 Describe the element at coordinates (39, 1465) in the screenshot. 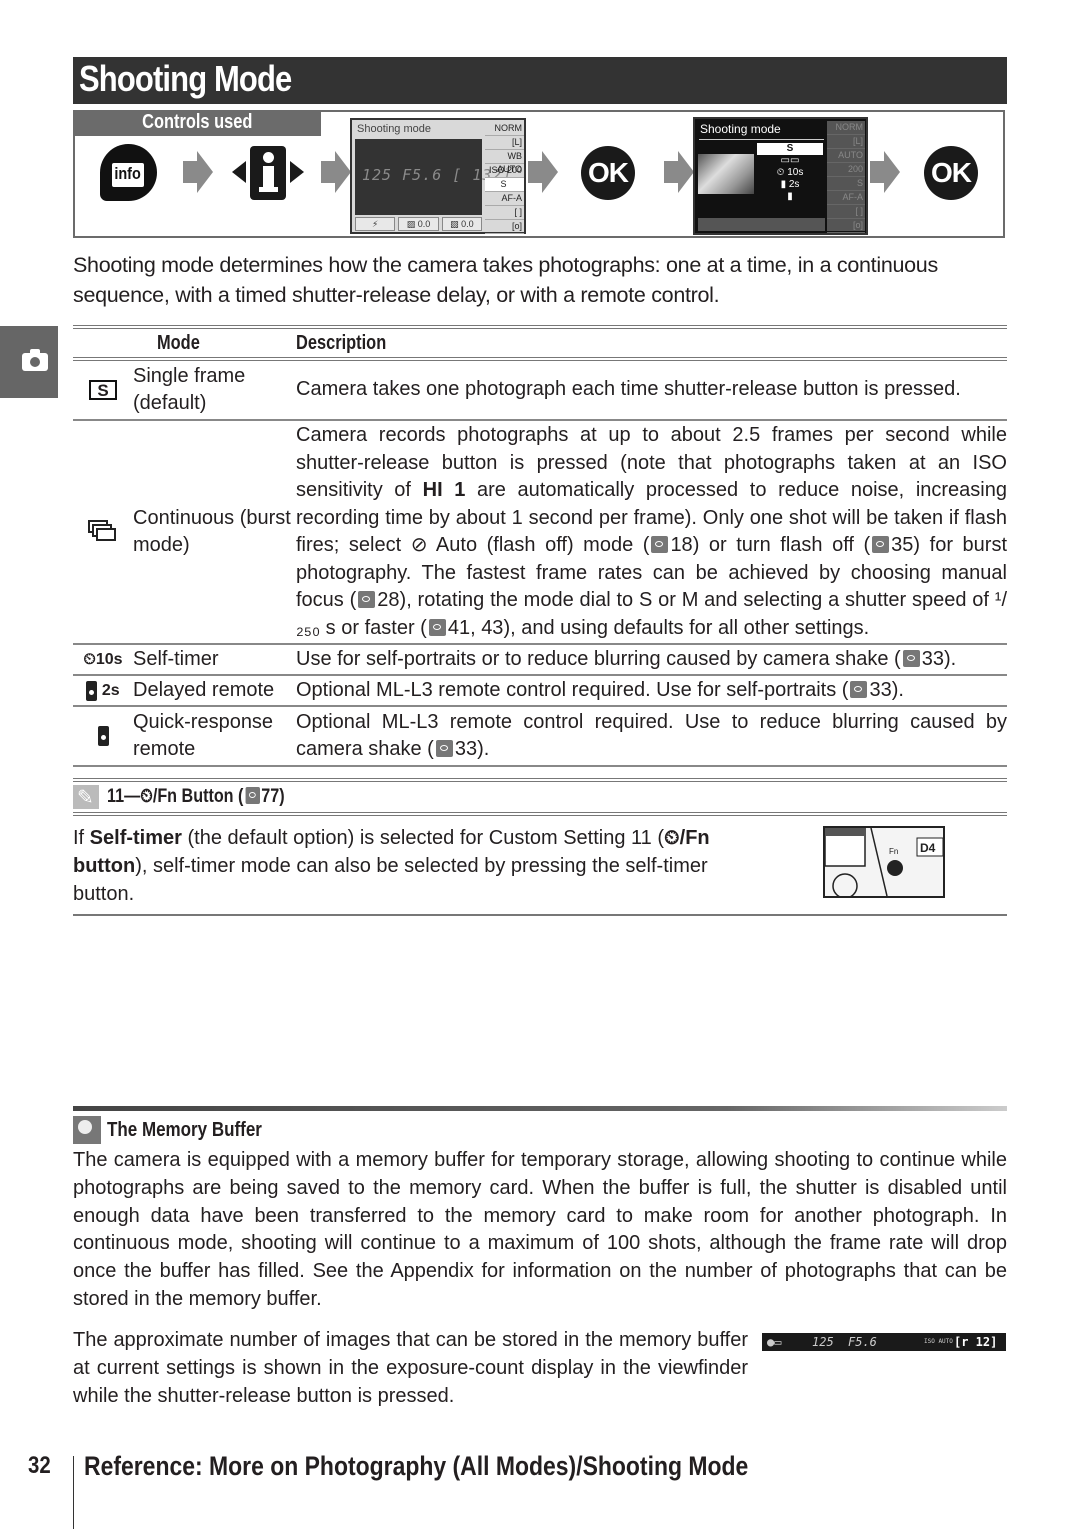

I see `page-number: 32` at that location.